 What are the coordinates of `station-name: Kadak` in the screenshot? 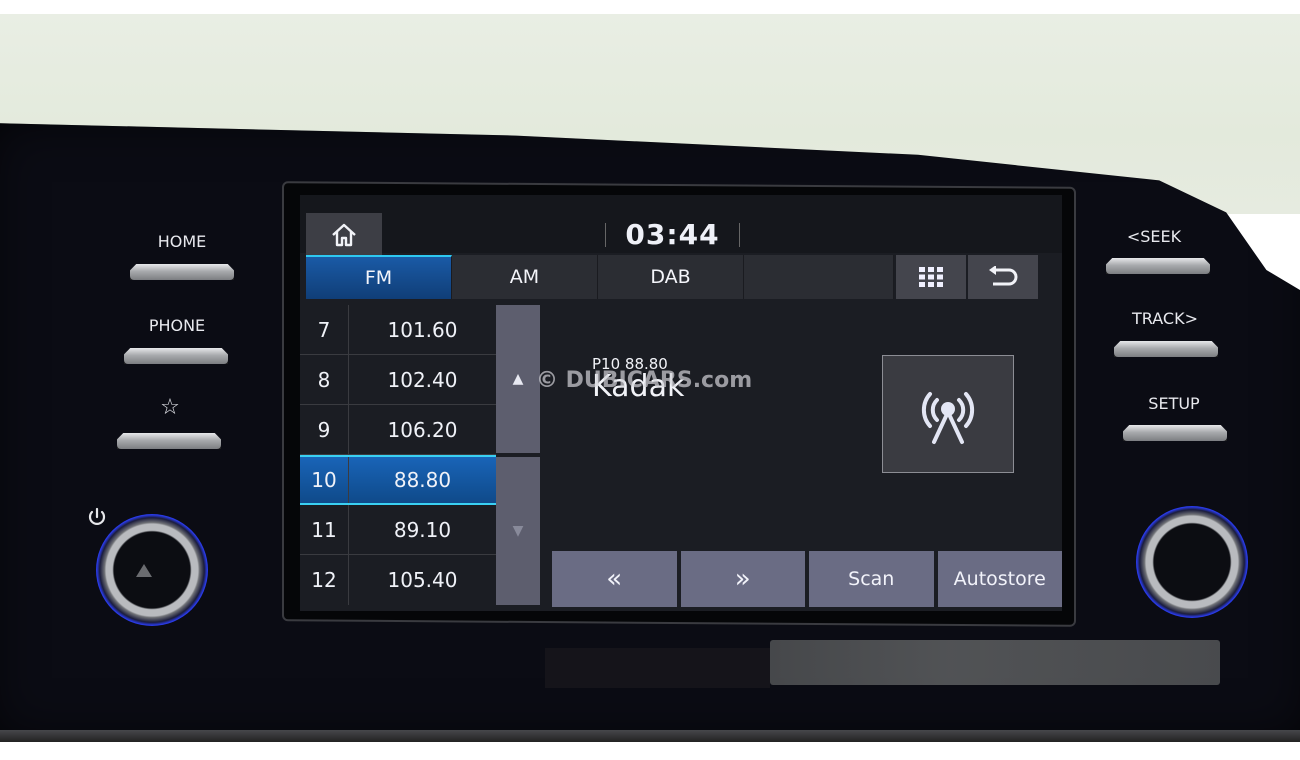 It's located at (638, 386).